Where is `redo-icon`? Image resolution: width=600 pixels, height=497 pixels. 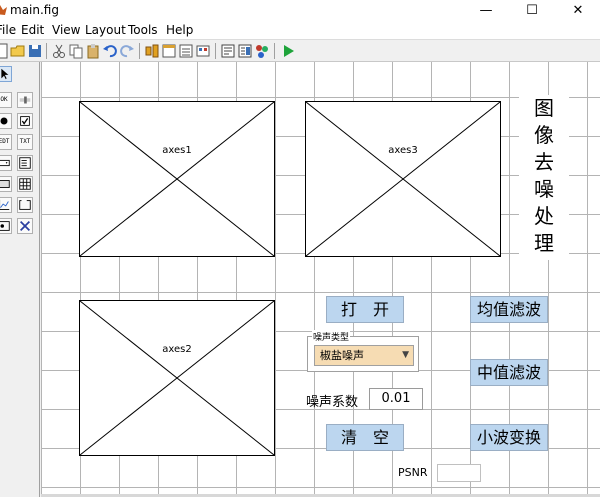
redo-icon is located at coordinates (127, 51).